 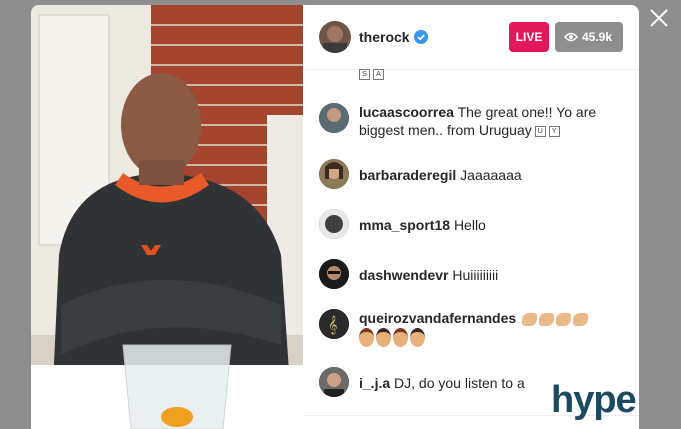 I want to click on comment-body: Hello, so click(x=469, y=225).